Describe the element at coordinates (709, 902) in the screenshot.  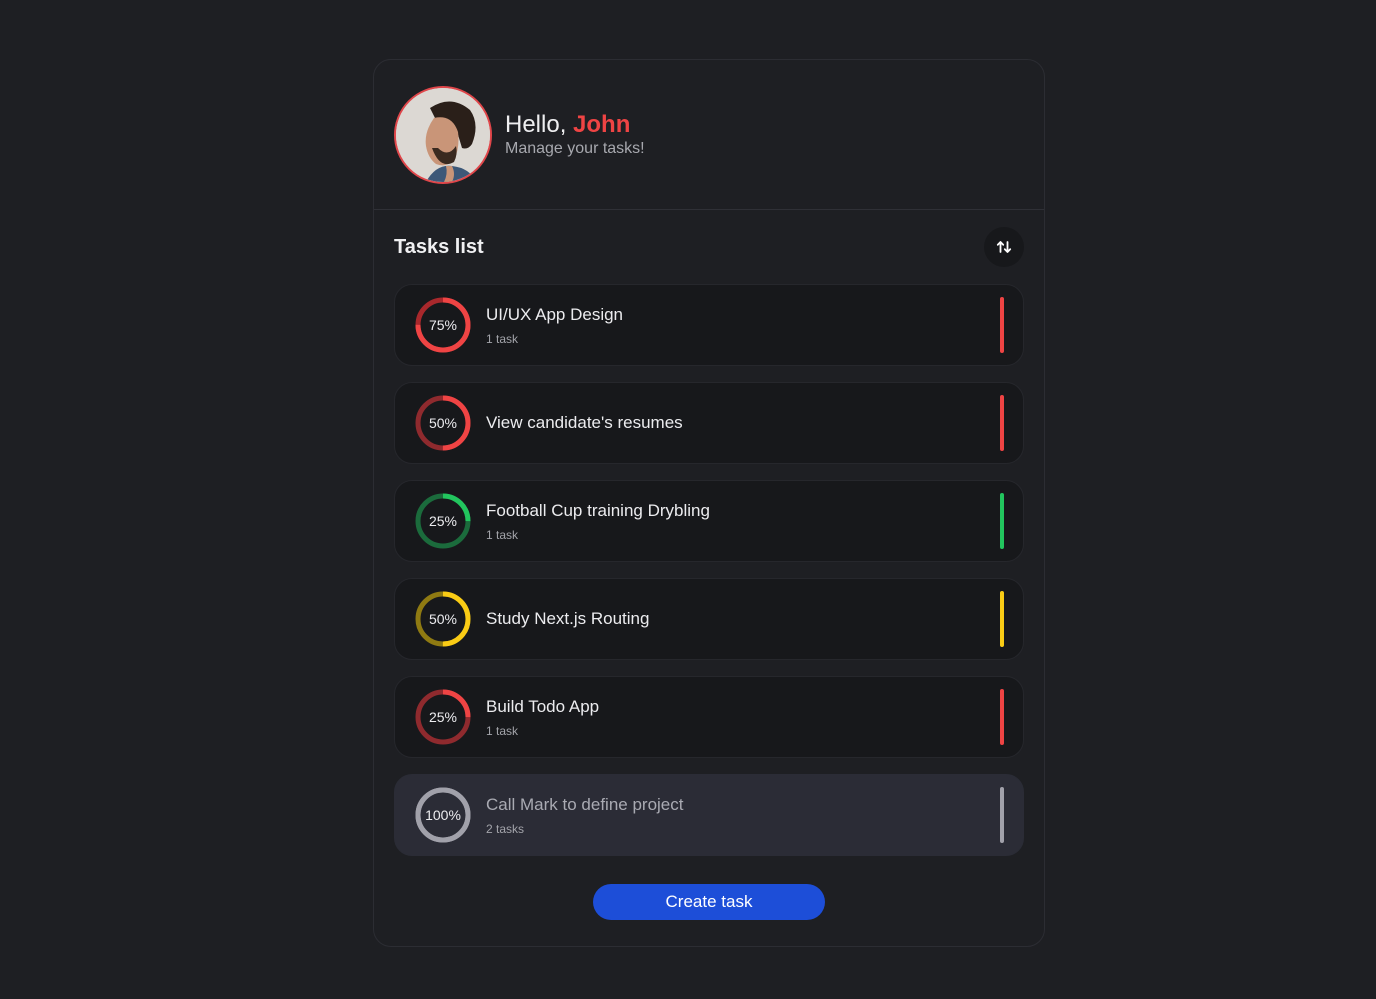
I see `create-task-button: Create task` at that location.